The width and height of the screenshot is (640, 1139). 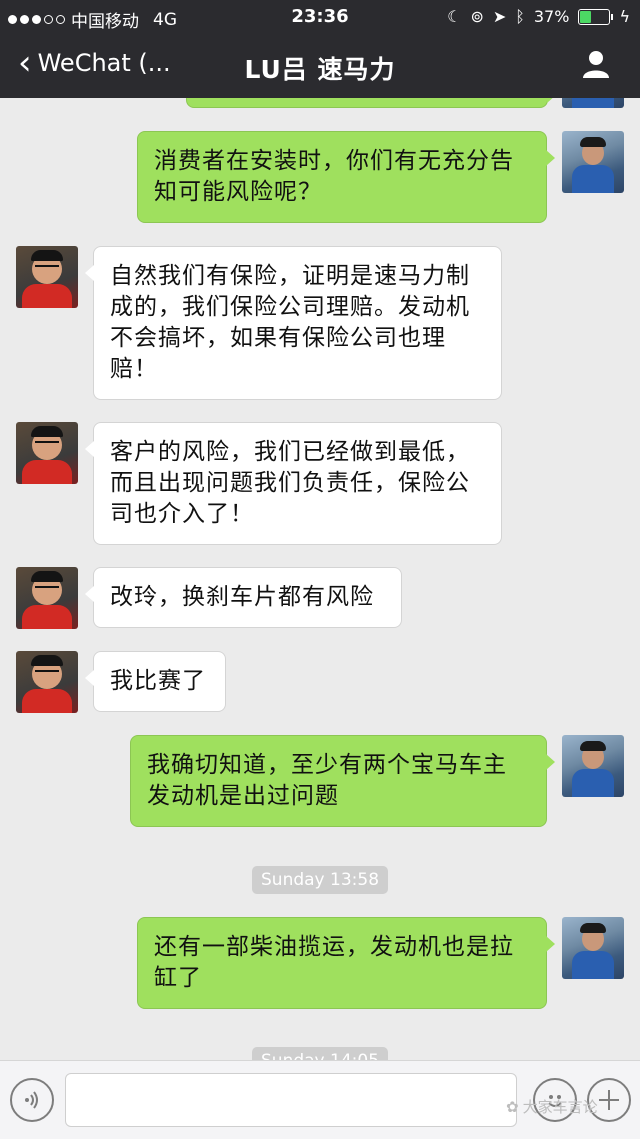 I want to click on wechat-logo-icon: ✿, so click(x=512, y=1106).